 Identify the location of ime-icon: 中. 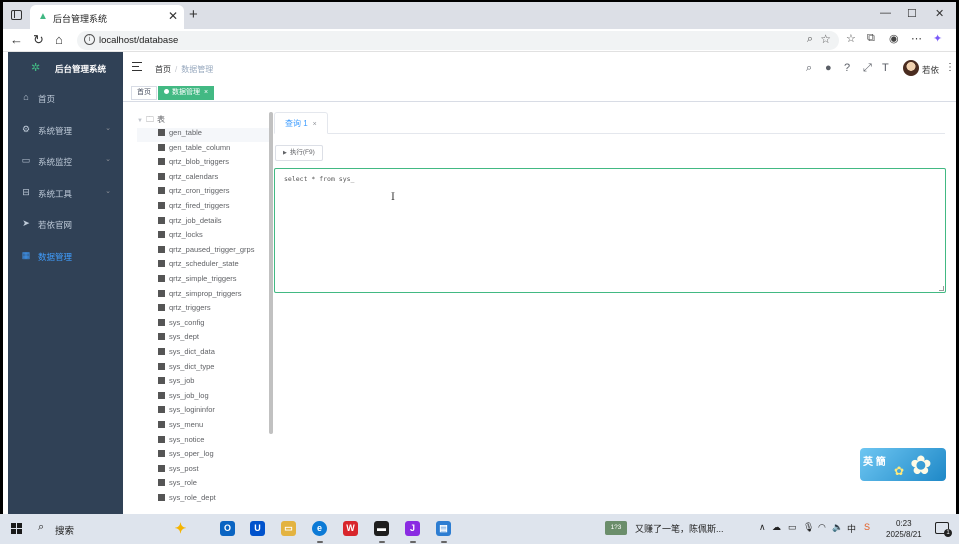
(851, 528).